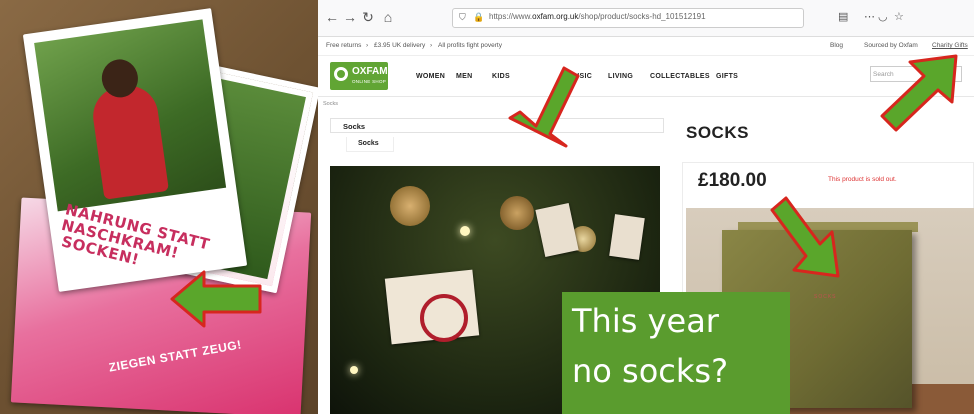 Image resolution: width=974 pixels, height=414 pixels. What do you see at coordinates (130, 115) in the screenshot?
I see `postcard-photo` at bounding box center [130, 115].